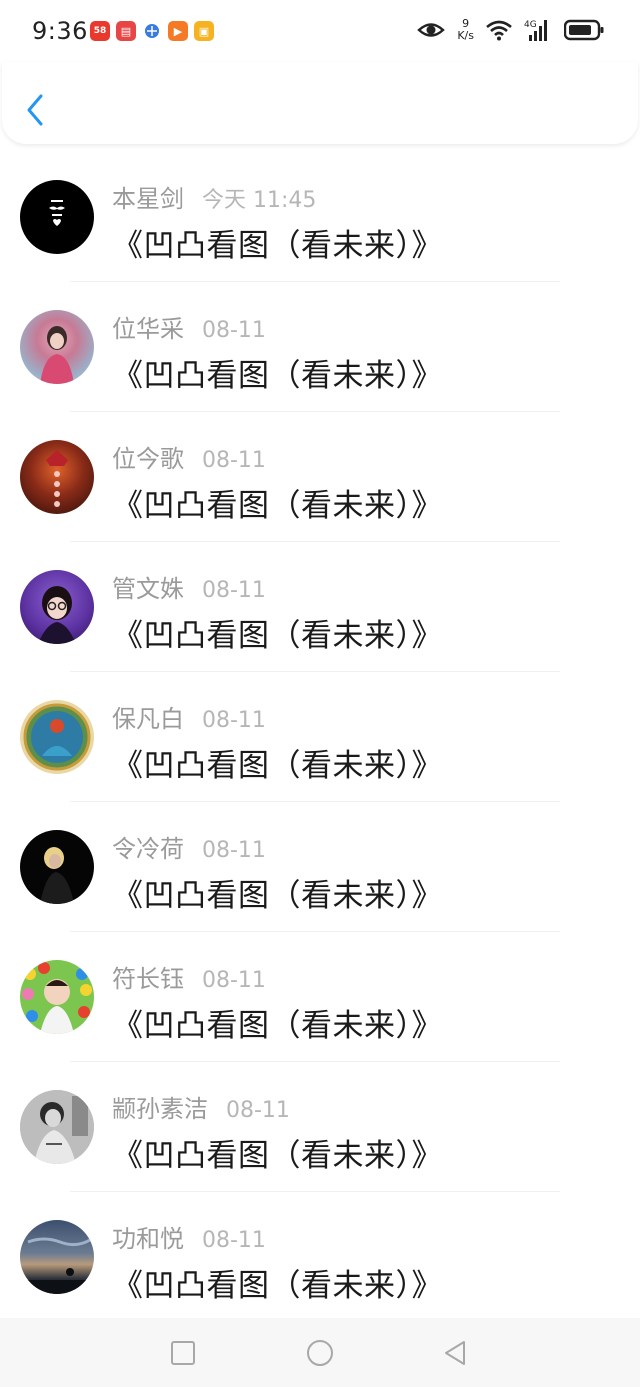  I want to click on item-meta: 位今歌 08-11, so click(189, 456).